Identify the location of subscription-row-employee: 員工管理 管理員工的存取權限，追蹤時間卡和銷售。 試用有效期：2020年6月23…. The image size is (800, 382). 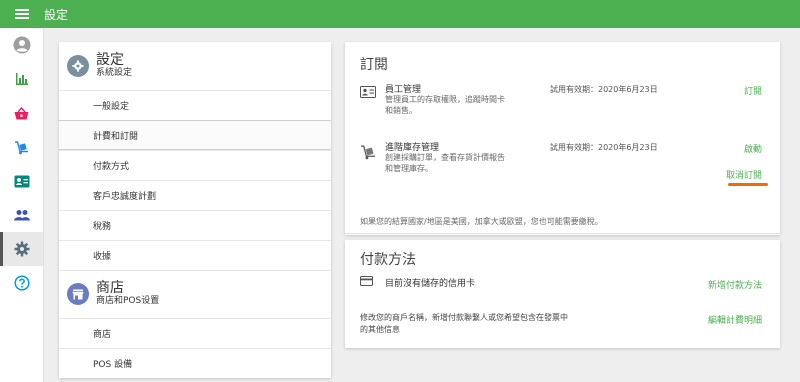
(562, 107).